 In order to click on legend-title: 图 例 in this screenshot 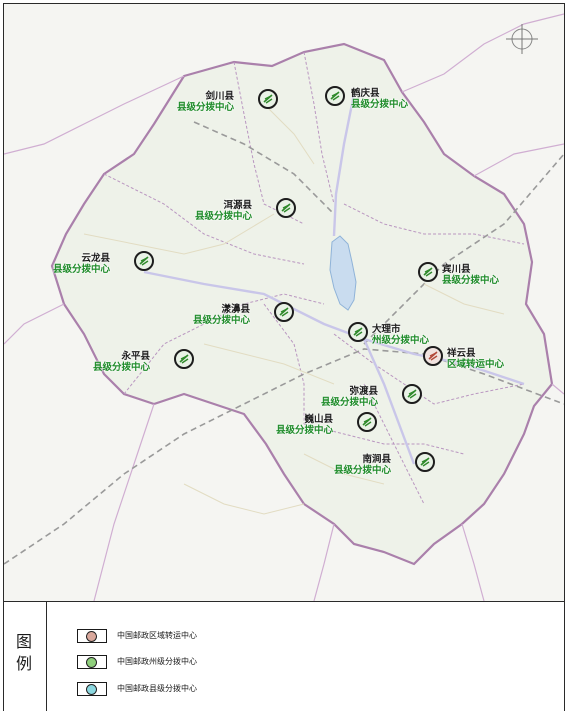, I will do `click(25, 656)`.